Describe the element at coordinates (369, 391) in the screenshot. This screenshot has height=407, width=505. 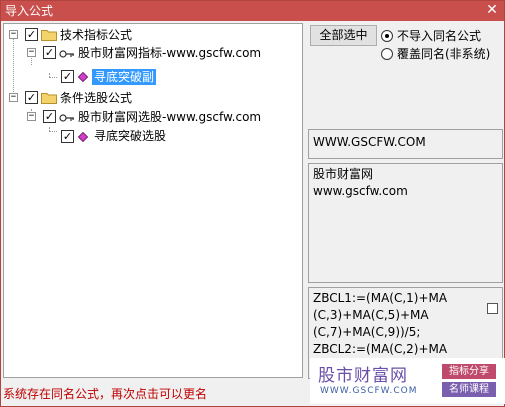
I see `watermark-url: WWW.GSCFW.COM` at that location.